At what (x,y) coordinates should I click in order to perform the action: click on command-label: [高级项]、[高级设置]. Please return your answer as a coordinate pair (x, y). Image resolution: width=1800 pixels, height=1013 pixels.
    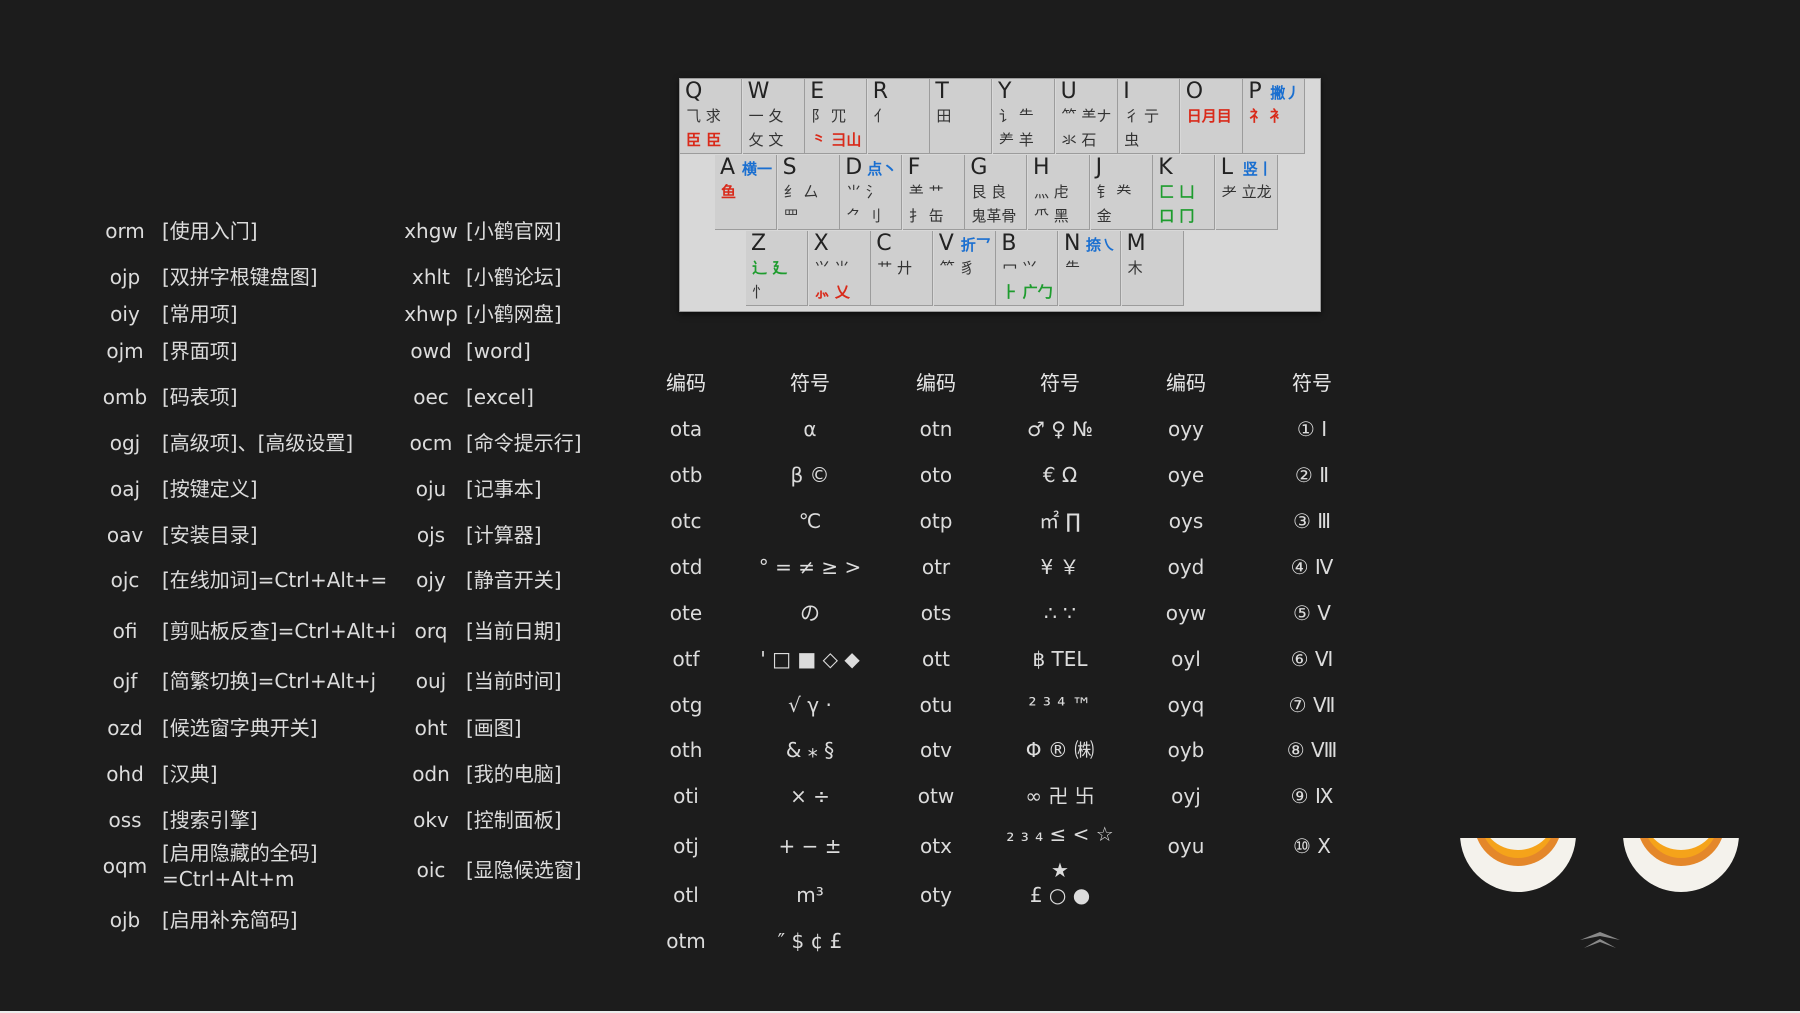
    Looking at the image, I should click on (258, 443).